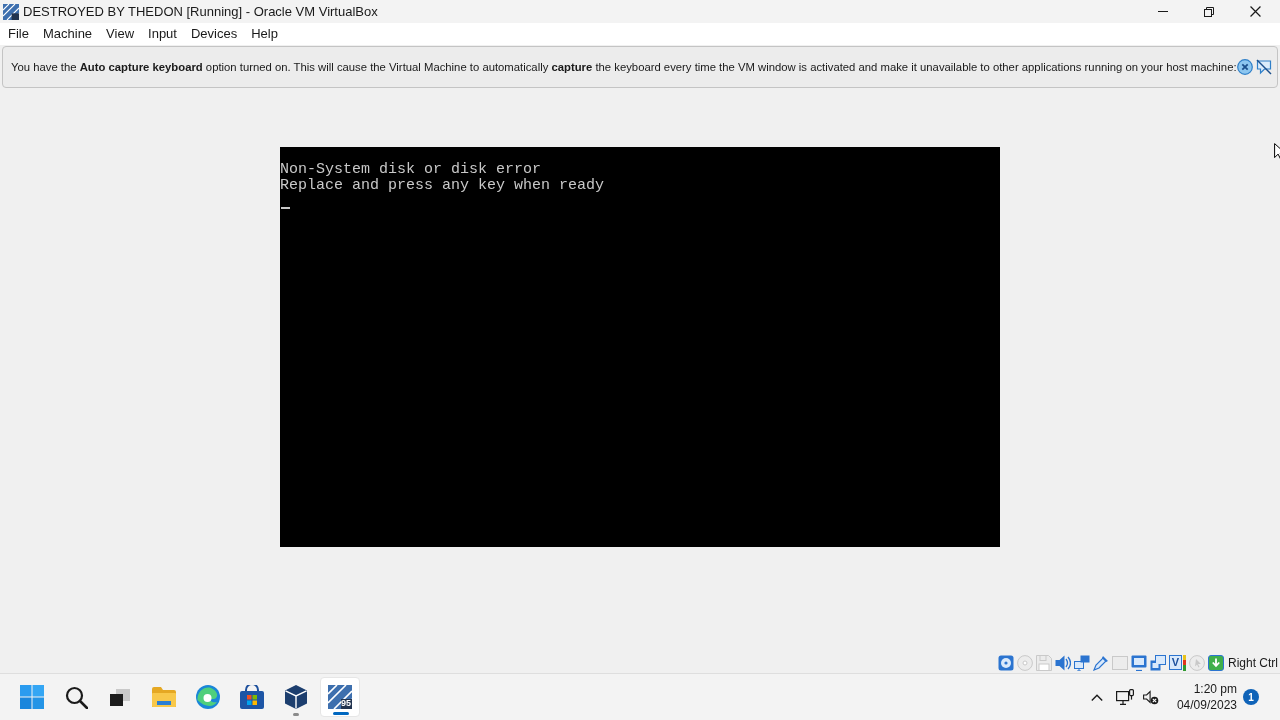 This screenshot has width=1280, height=720. What do you see at coordinates (1163, 11) in the screenshot?
I see `minimize-icon` at bounding box center [1163, 11].